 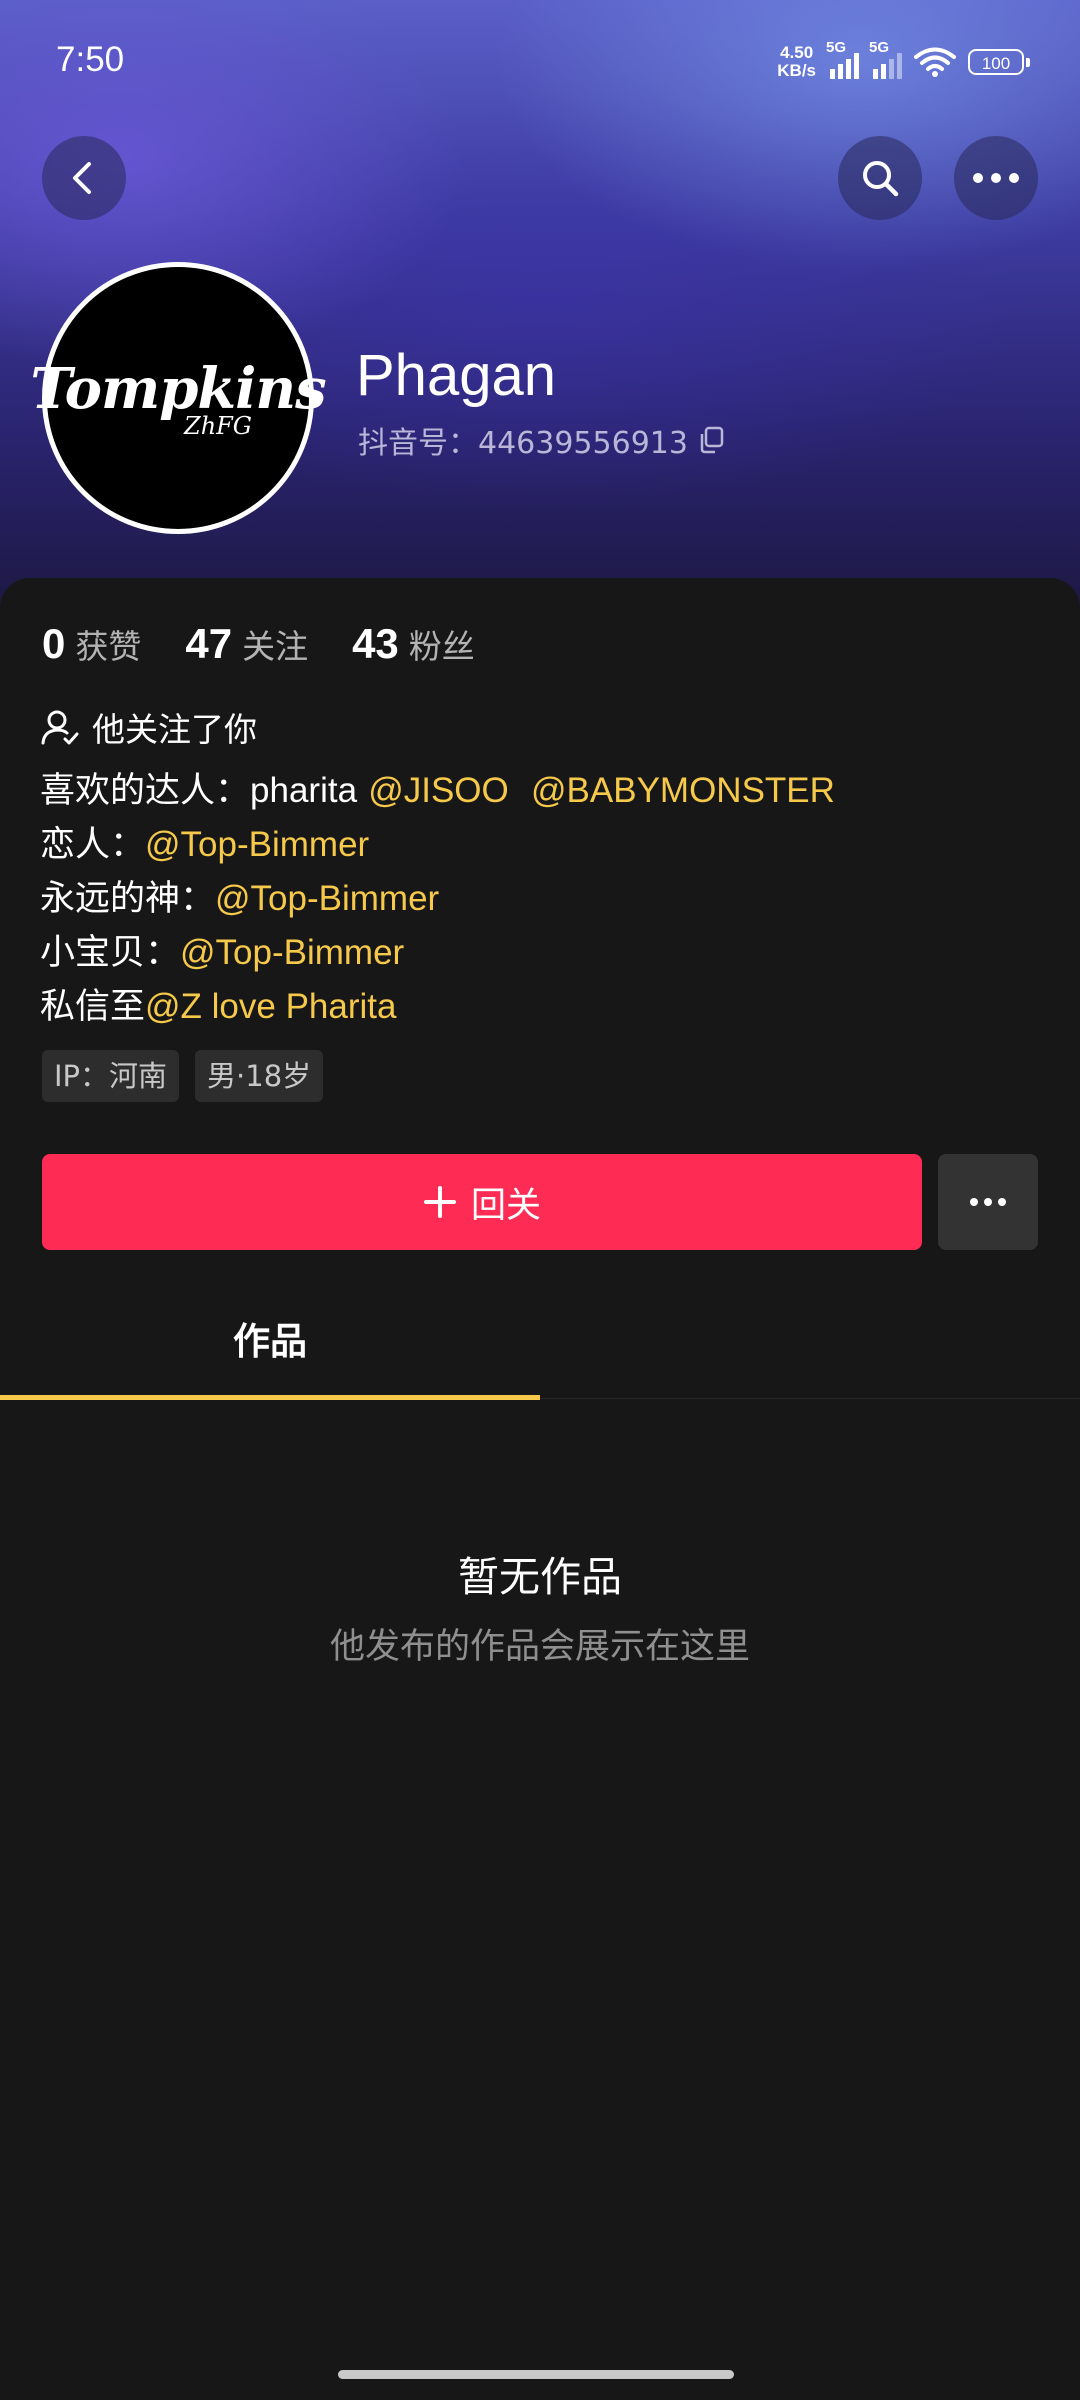 What do you see at coordinates (540, 1577) in the screenshot?
I see `empty-state-title: 暂无作品` at bounding box center [540, 1577].